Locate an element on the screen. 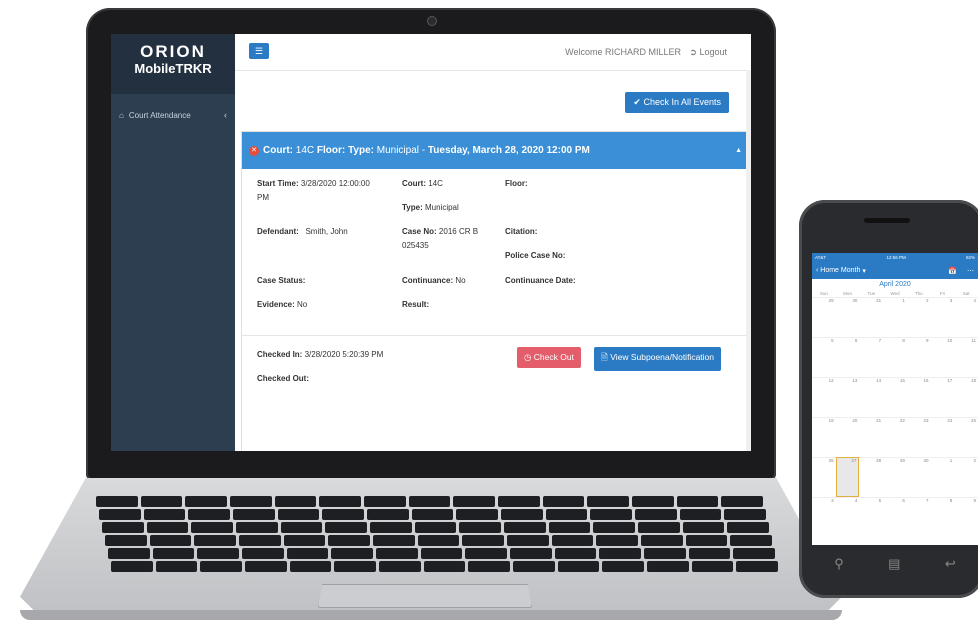 This screenshot has height=635, width=978. top-bar: ☰ Welcome RICHARD MILLER ➲ Logout is located at coordinates (493, 52).